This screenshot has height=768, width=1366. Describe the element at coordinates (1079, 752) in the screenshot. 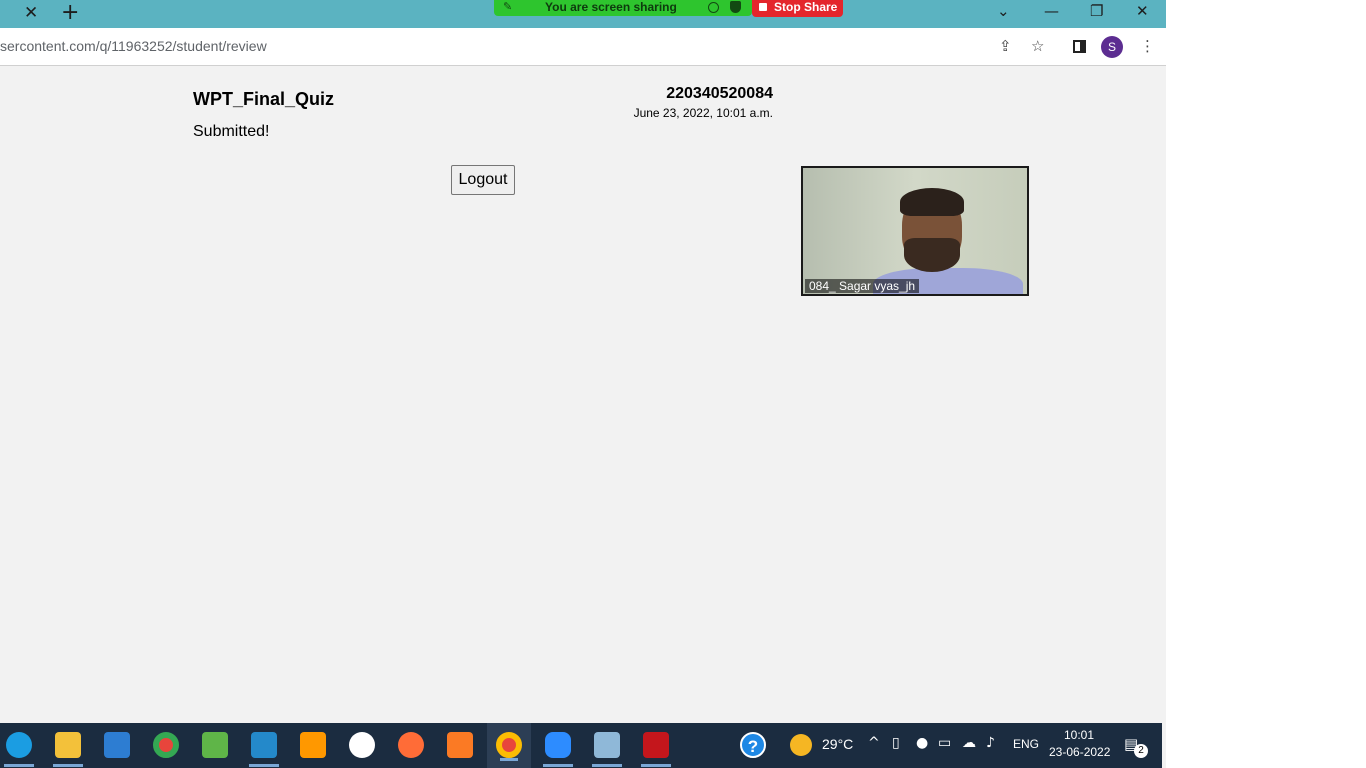

I see `clock-date: 23-06-2022` at that location.